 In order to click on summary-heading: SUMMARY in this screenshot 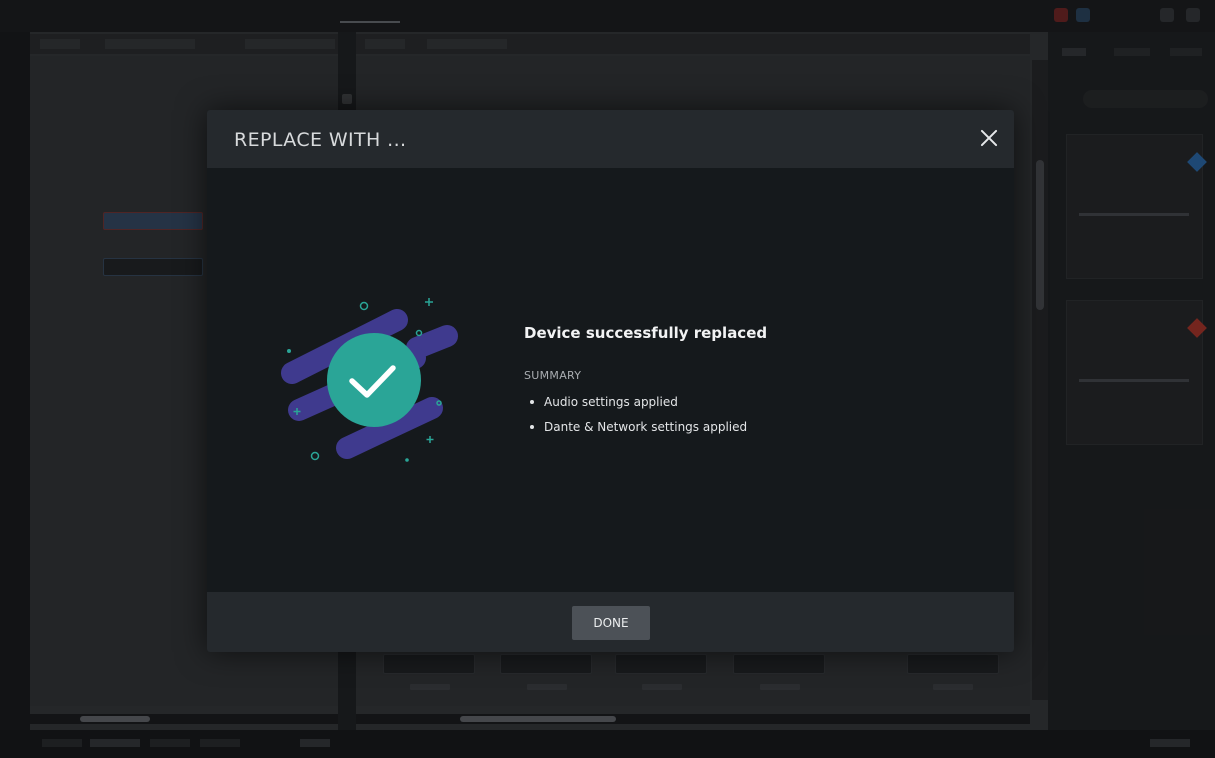, I will do `click(553, 375)`.